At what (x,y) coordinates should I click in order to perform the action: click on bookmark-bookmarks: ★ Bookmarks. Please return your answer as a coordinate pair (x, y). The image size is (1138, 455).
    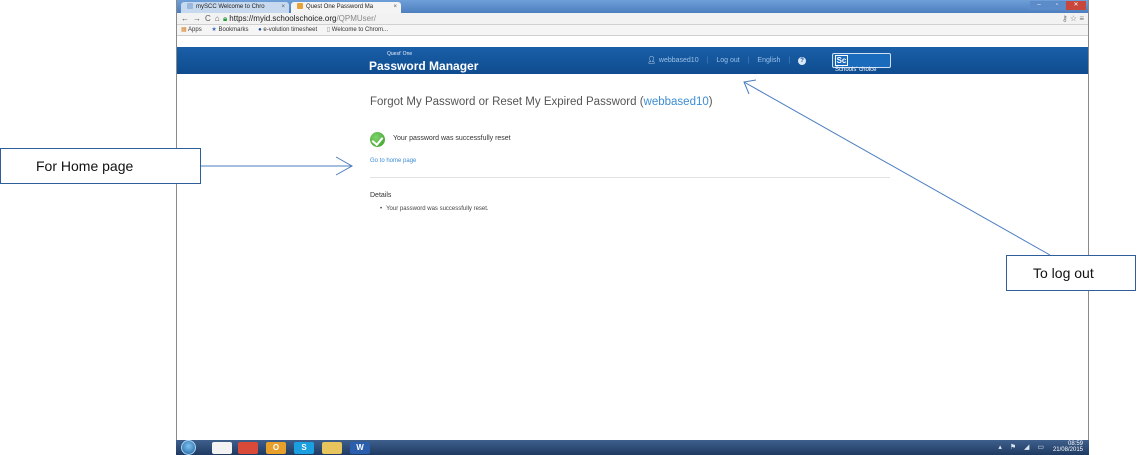
    Looking at the image, I should click on (229, 30).